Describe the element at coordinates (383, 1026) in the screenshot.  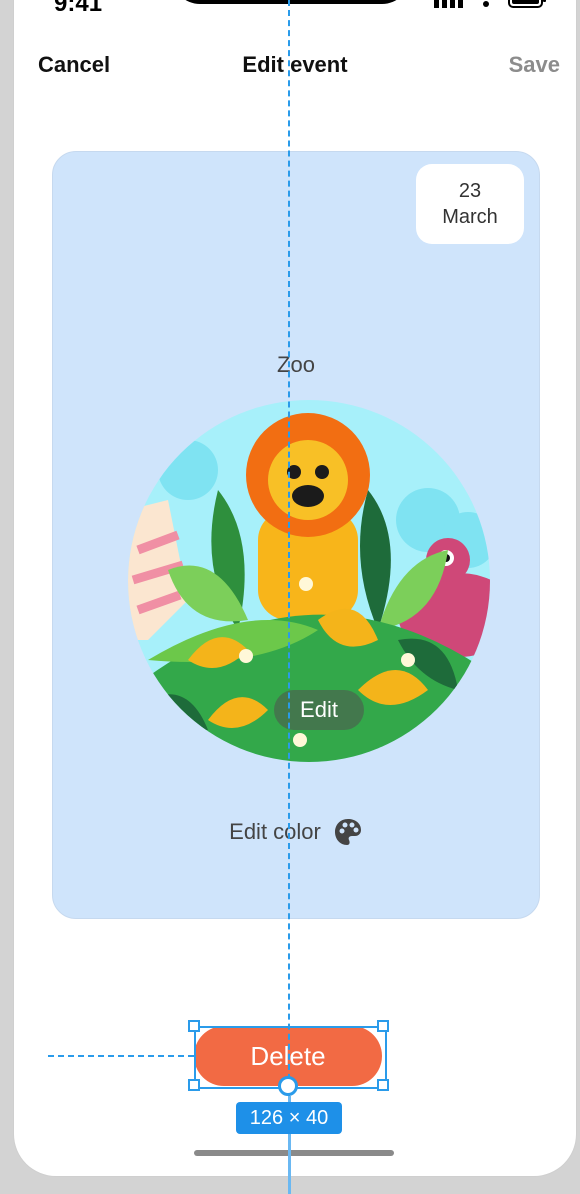
I see `resize-handle-top-right` at that location.